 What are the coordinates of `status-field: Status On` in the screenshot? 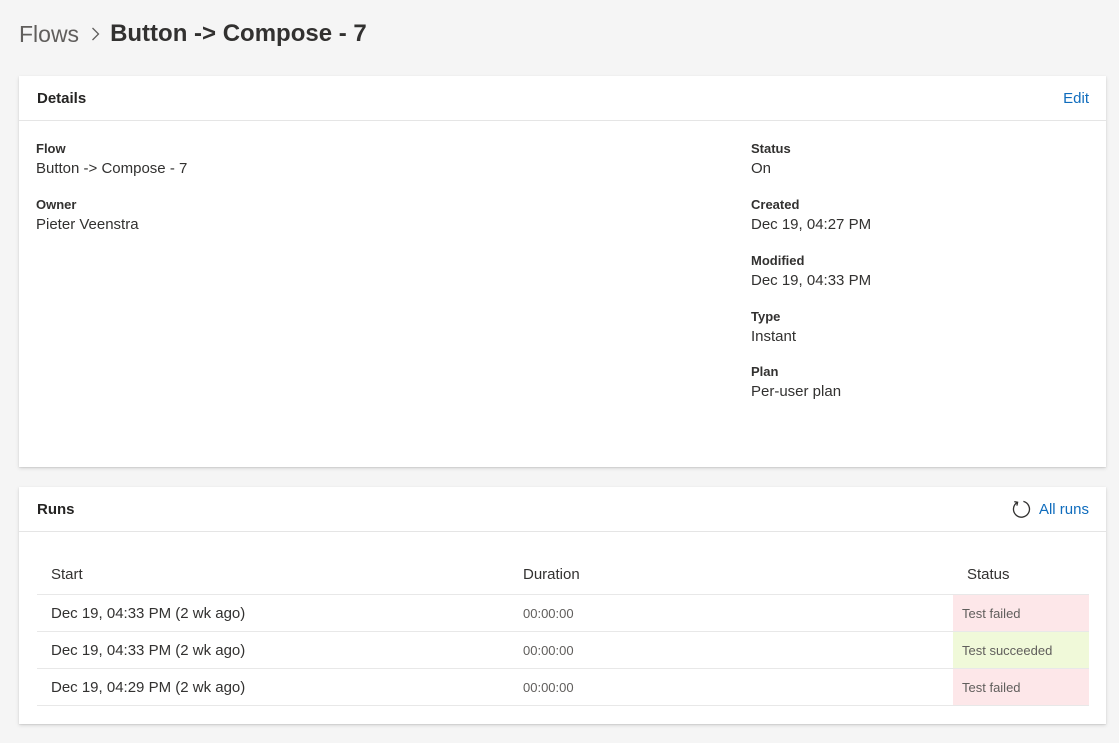 It's located at (771, 159).